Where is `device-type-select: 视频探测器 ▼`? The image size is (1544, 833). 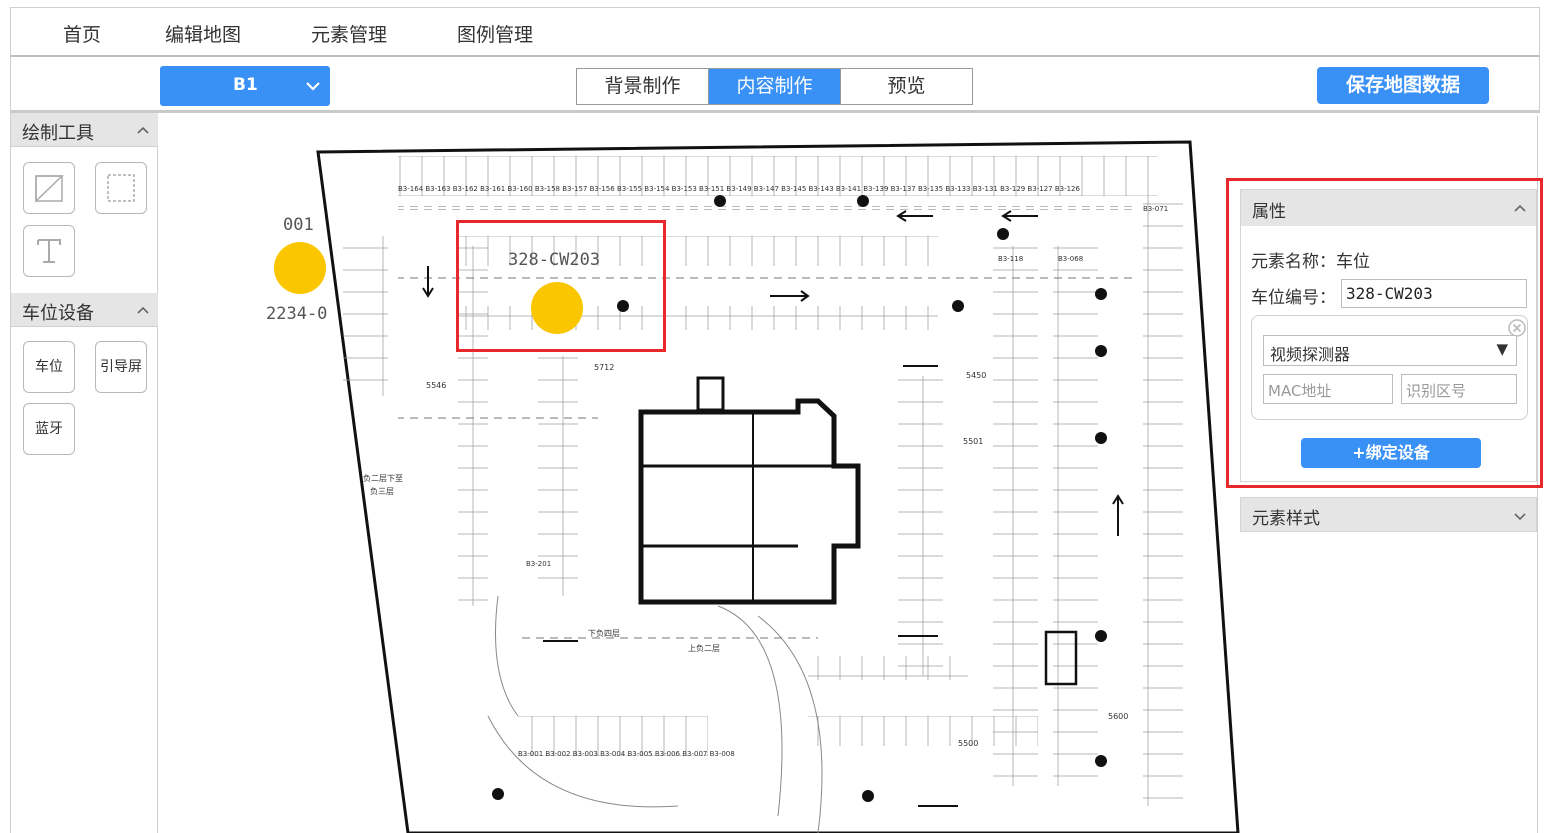 device-type-select: 视频探测器 ▼ is located at coordinates (1390, 350).